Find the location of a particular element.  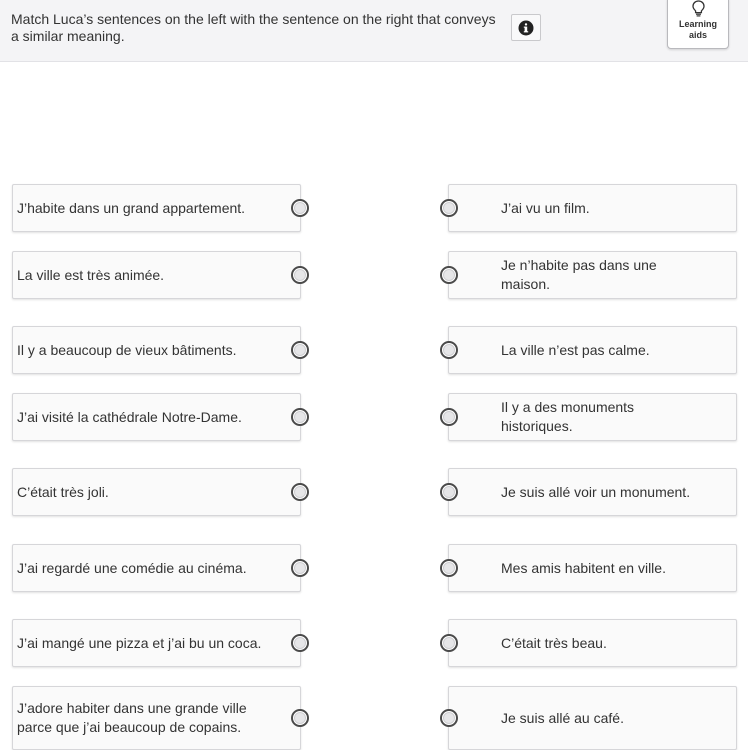

left-item-text: J’ai visité la cathédrale Notre-Dame. is located at coordinates (129, 416).